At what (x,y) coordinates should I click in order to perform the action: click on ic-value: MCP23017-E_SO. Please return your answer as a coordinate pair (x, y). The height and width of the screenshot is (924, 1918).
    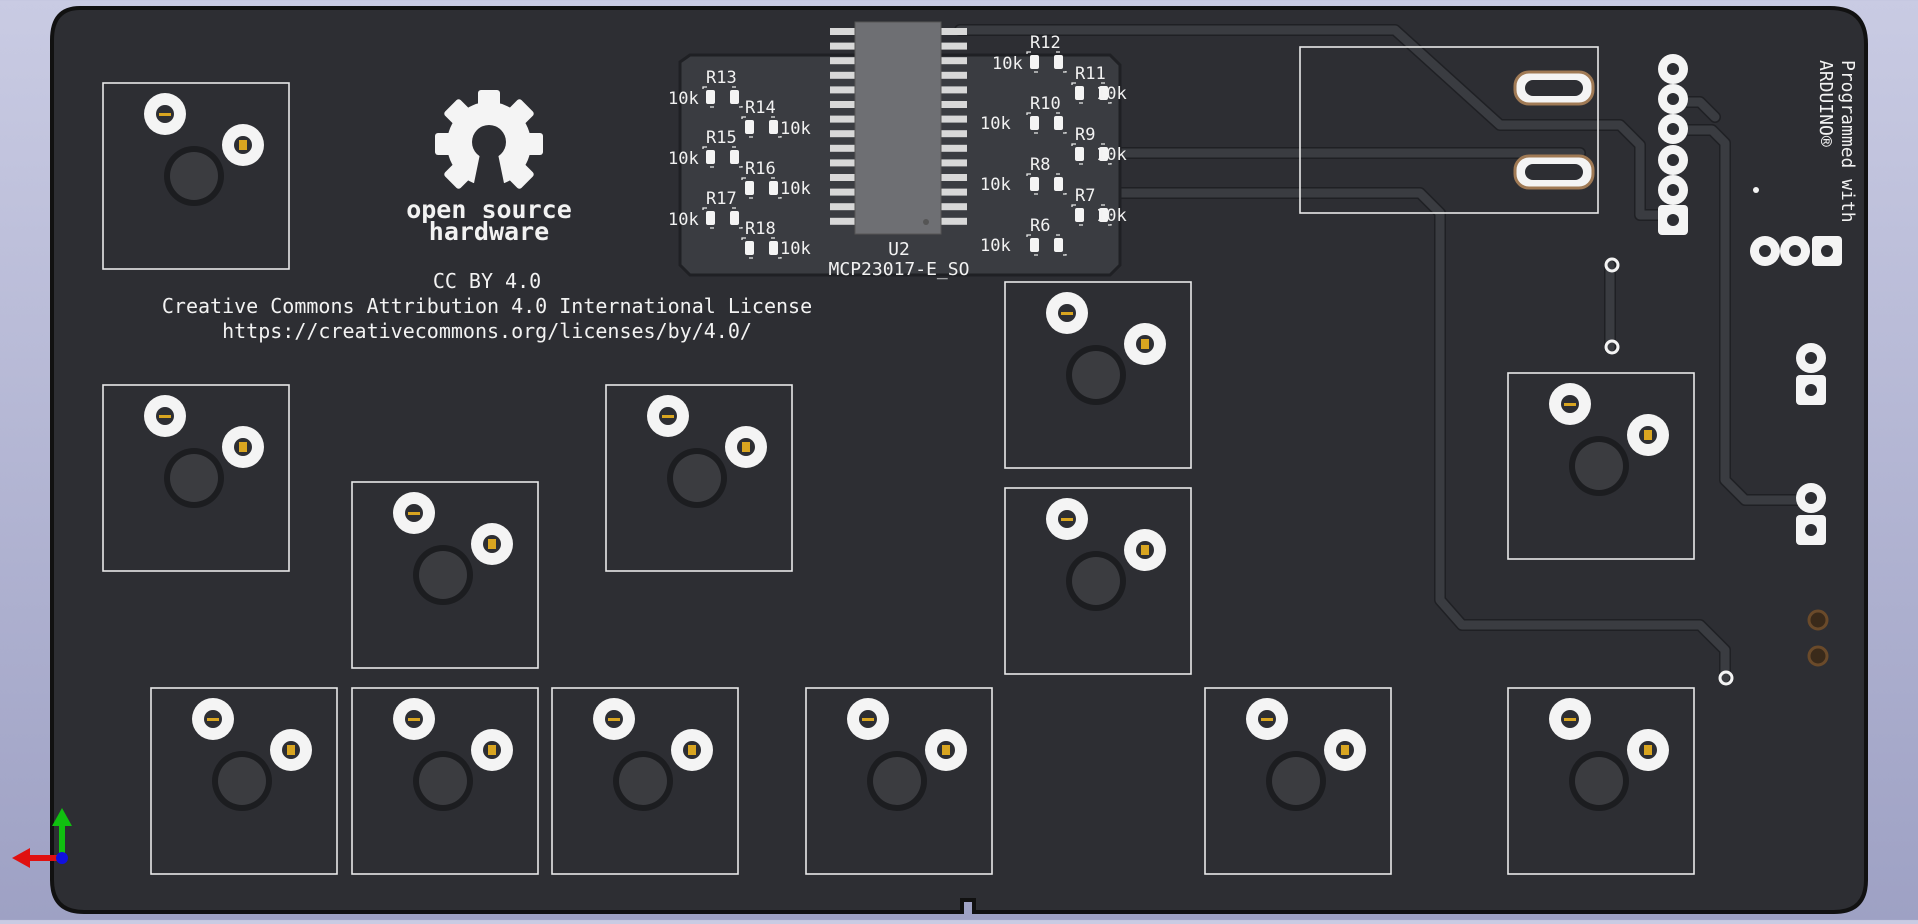
    Looking at the image, I should click on (899, 269).